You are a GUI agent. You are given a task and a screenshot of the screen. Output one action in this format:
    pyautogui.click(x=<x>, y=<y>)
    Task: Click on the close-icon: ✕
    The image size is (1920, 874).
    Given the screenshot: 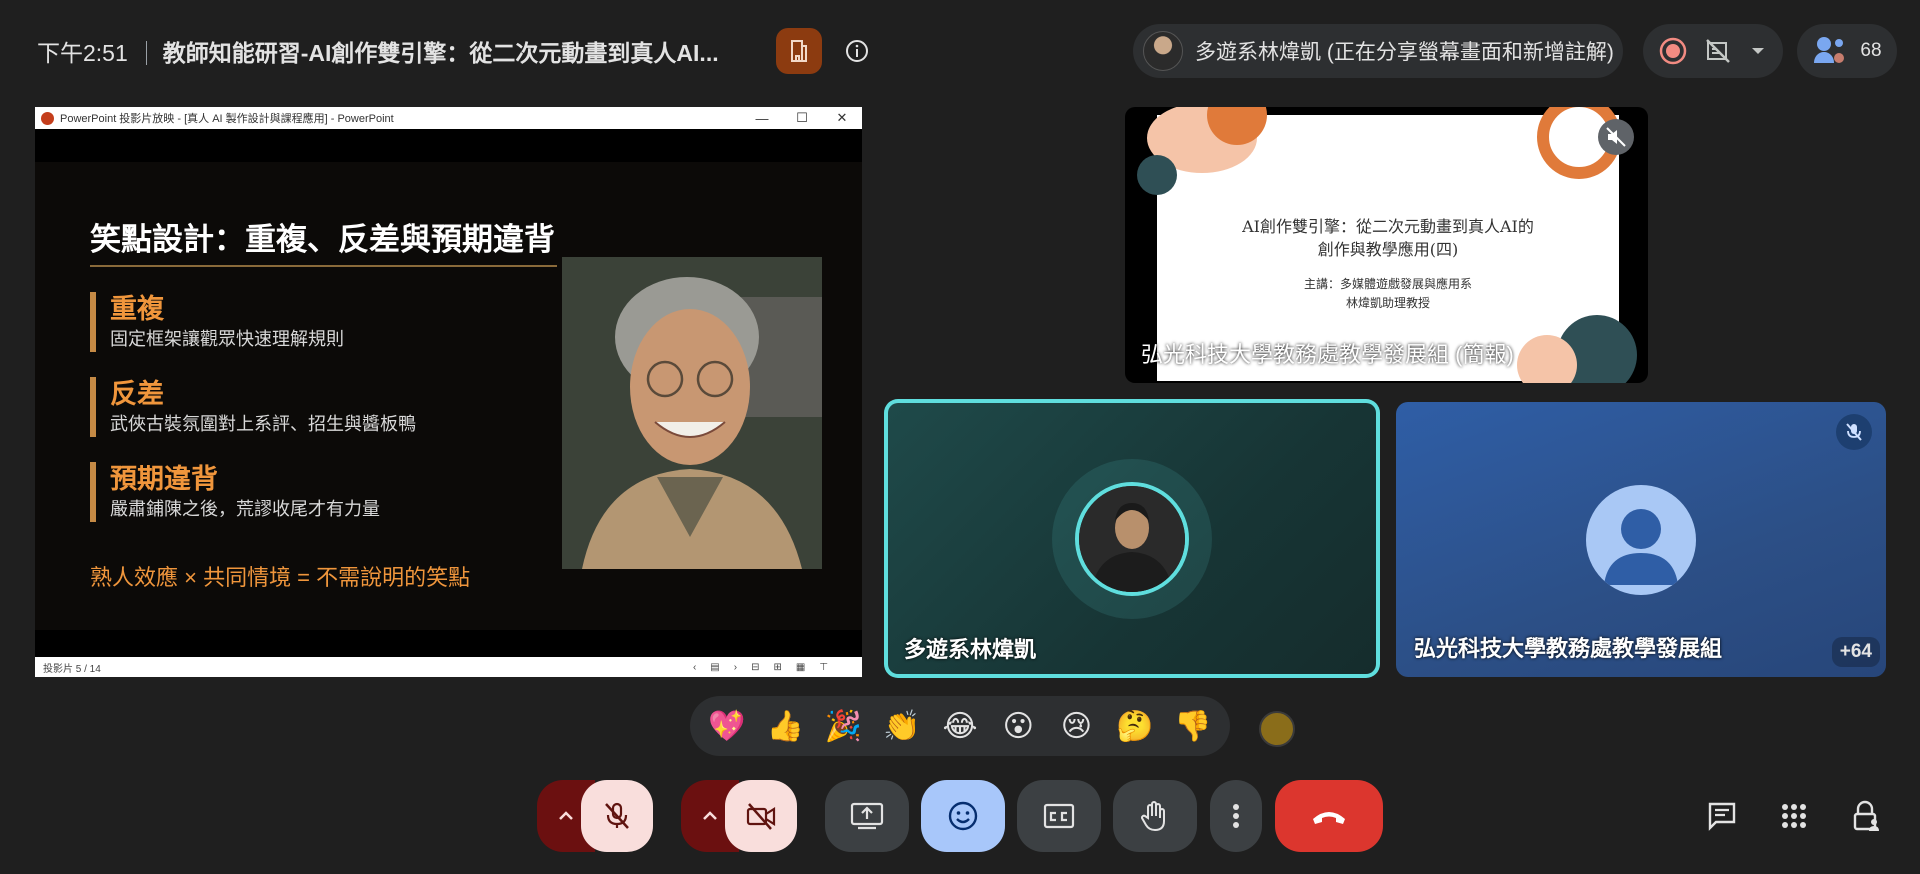 What is the action you would take?
    pyautogui.click(x=842, y=117)
    